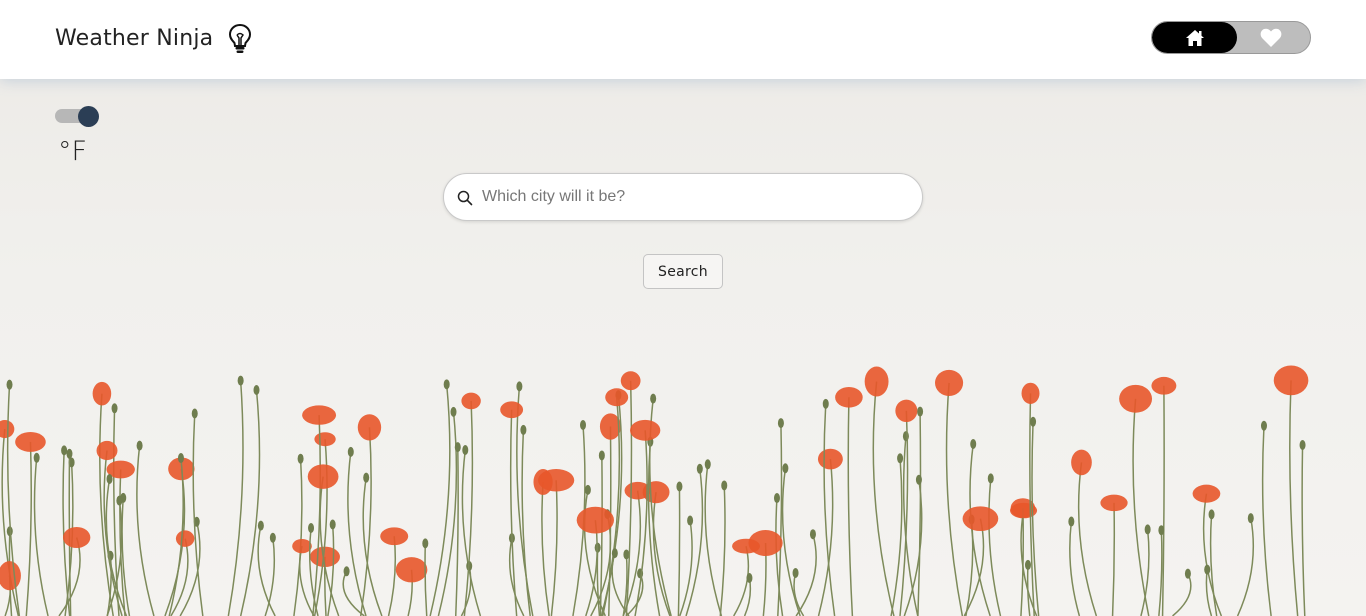  I want to click on favorites-button, so click(1271, 37).